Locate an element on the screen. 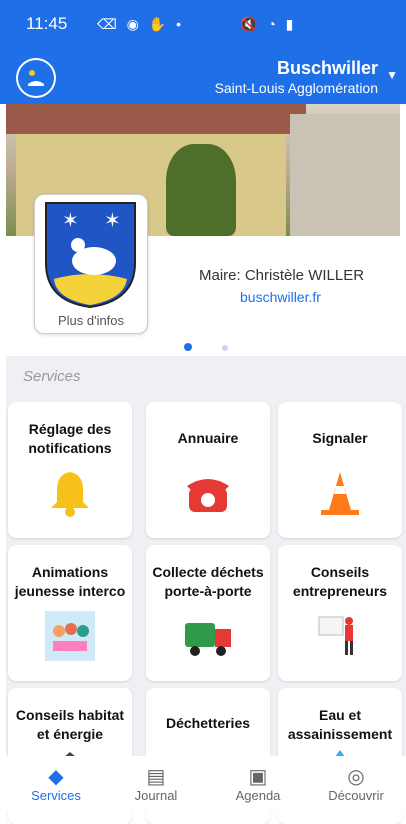 The height and width of the screenshot is (824, 406). tab-agenda: ▣ Agenda is located at coordinates (258, 783).